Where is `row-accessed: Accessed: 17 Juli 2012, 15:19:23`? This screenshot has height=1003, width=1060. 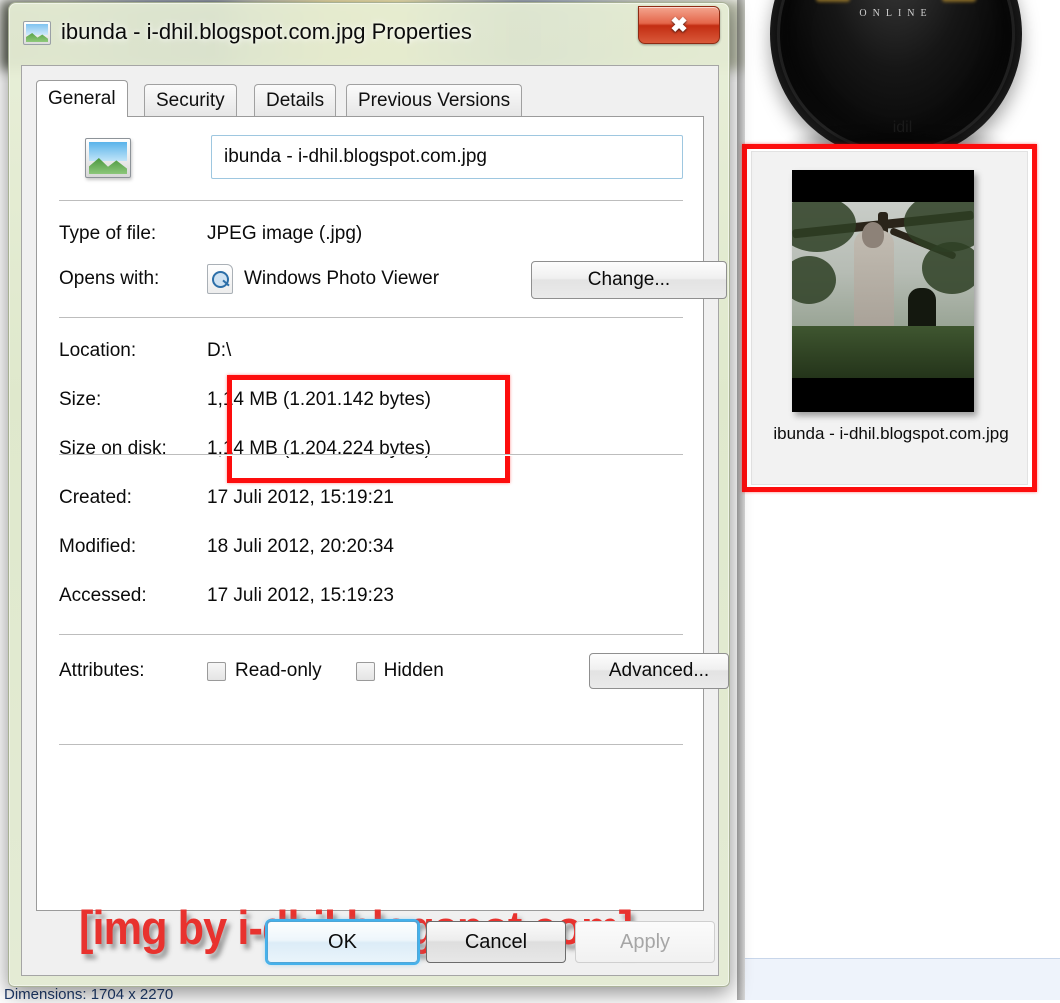
row-accessed: Accessed: 17 Juli 2012, 15:19:23 is located at coordinates (371, 596).